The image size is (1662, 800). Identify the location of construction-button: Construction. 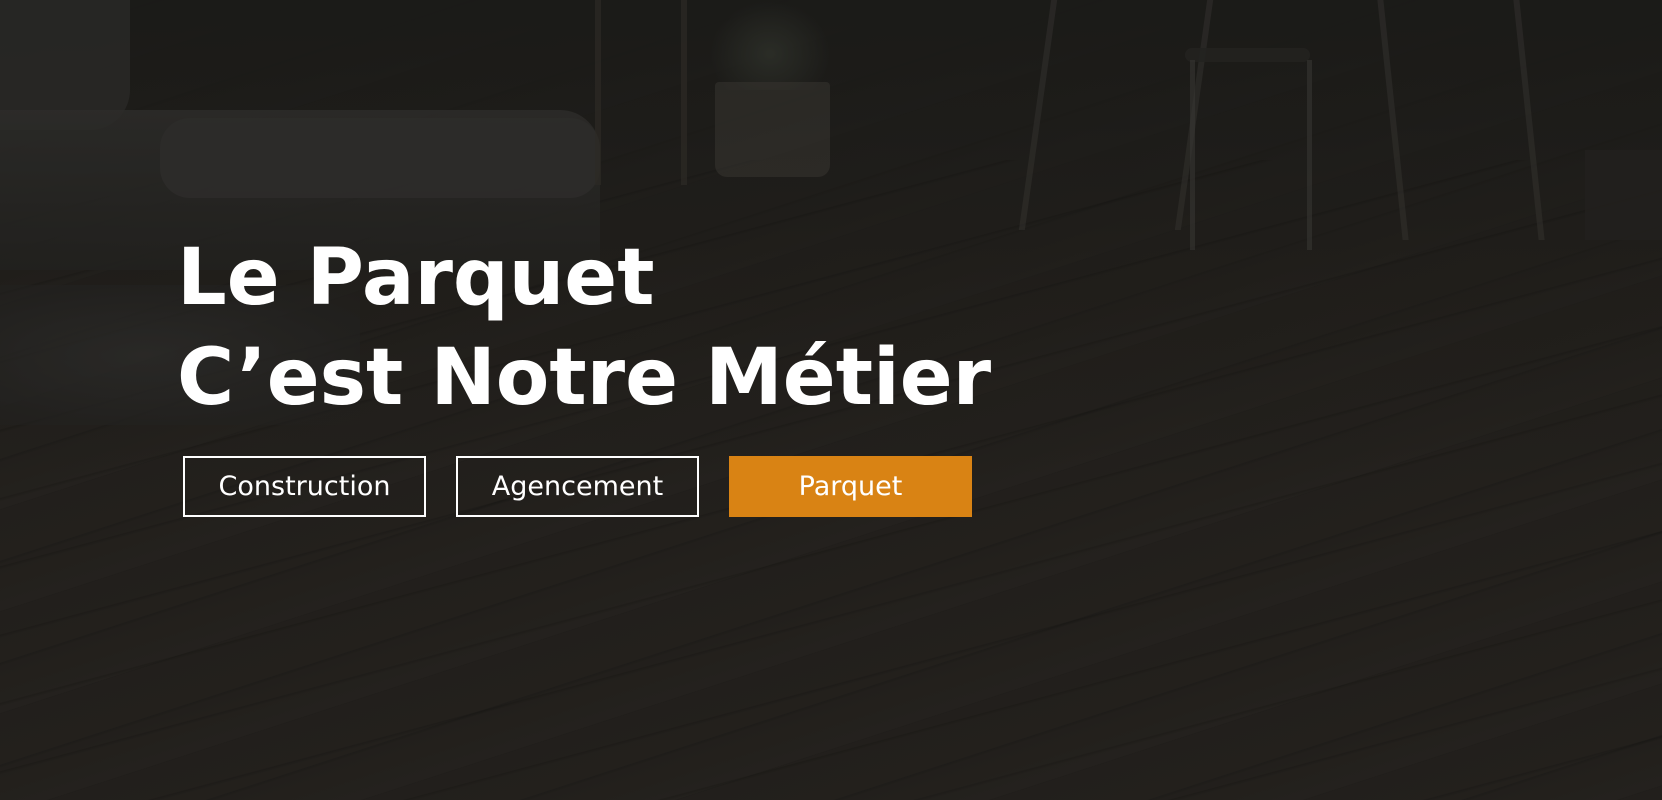
(304, 486).